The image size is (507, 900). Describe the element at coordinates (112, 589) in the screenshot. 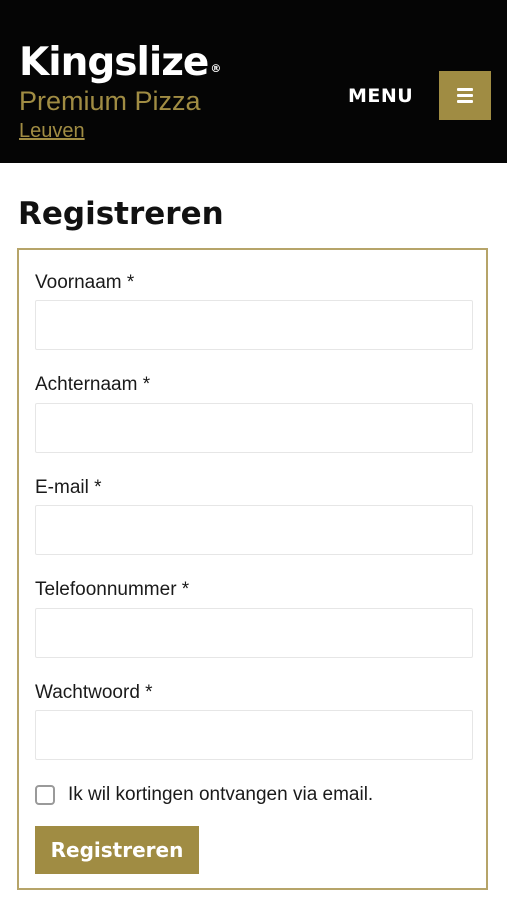

I see `phone-label: Telefoonnummer *` at that location.